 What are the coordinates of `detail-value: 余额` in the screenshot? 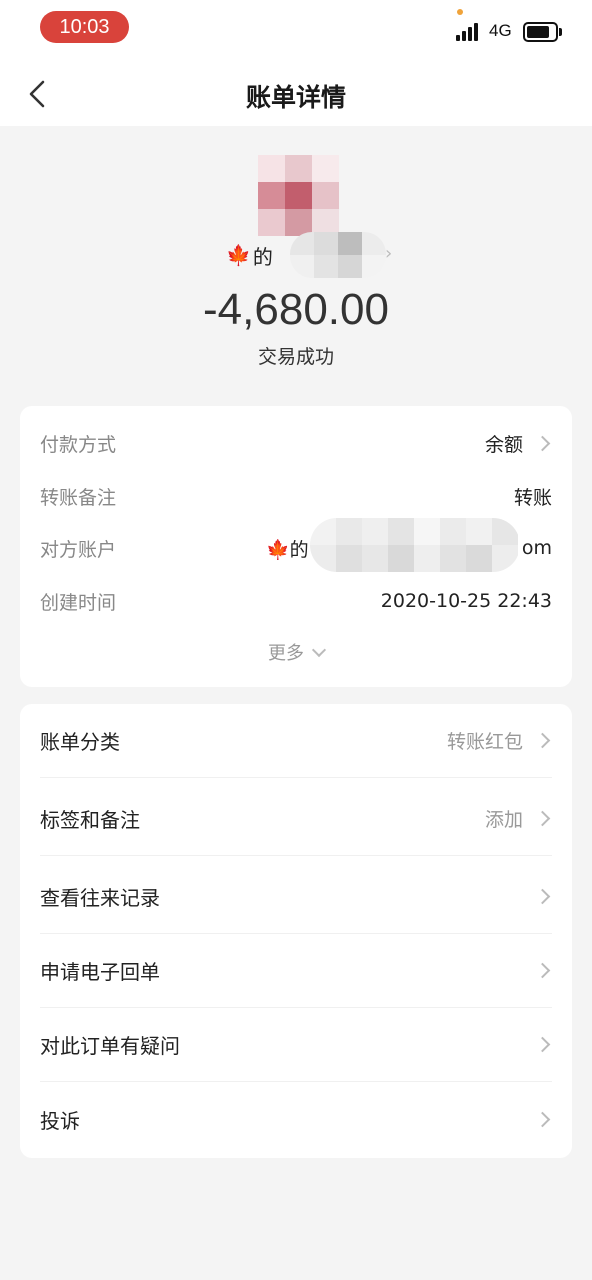 It's located at (503, 444).